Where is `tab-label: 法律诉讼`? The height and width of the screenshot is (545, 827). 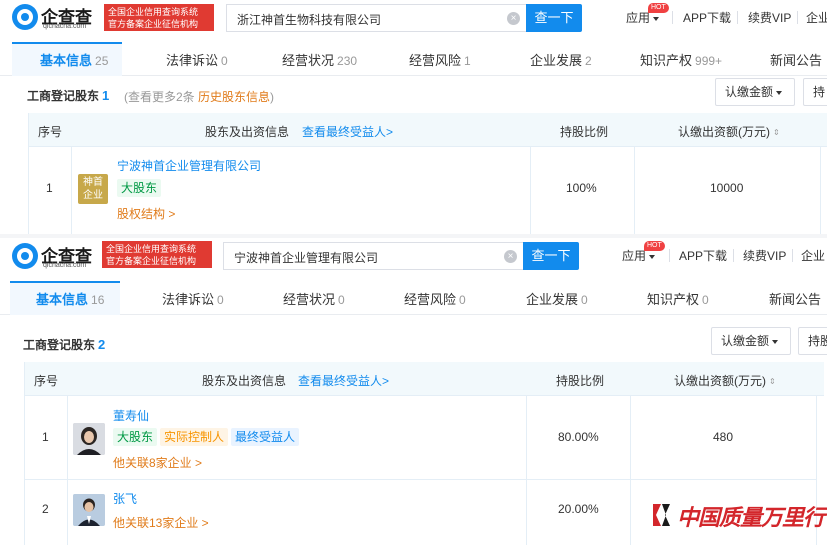 tab-label: 法律诉讼 is located at coordinates (192, 60).